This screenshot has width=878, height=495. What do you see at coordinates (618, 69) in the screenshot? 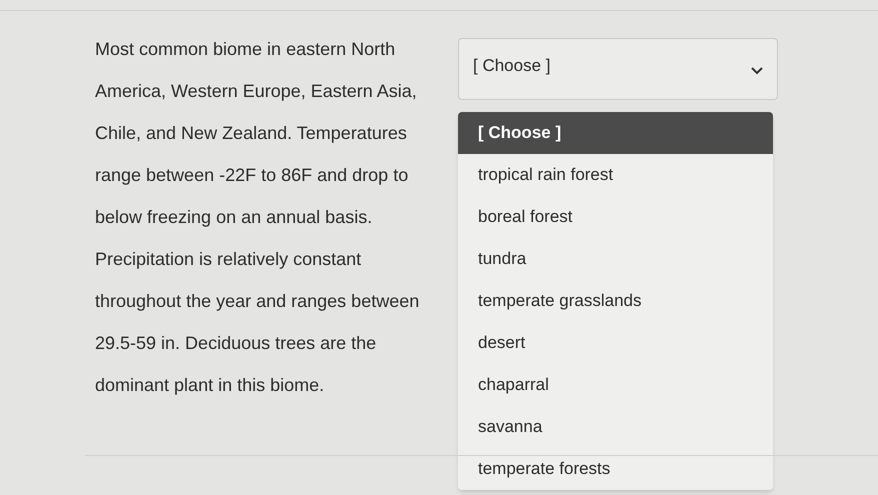
I see `dropdown-select: [ Choose ]` at bounding box center [618, 69].